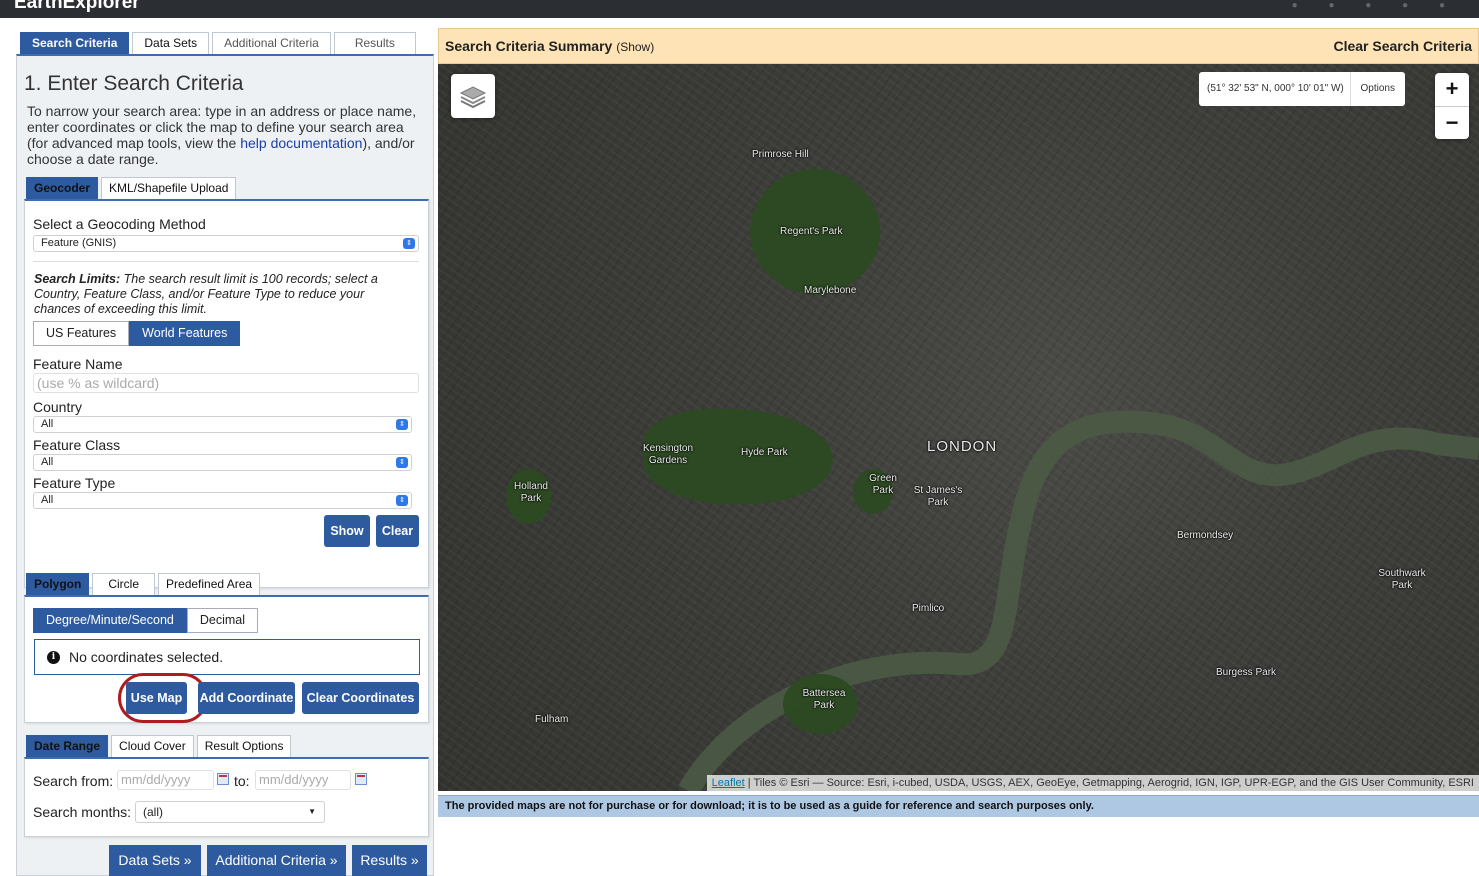  Describe the element at coordinates (62, 188) in the screenshot. I see `tab-geocoder: Geocoder` at that location.